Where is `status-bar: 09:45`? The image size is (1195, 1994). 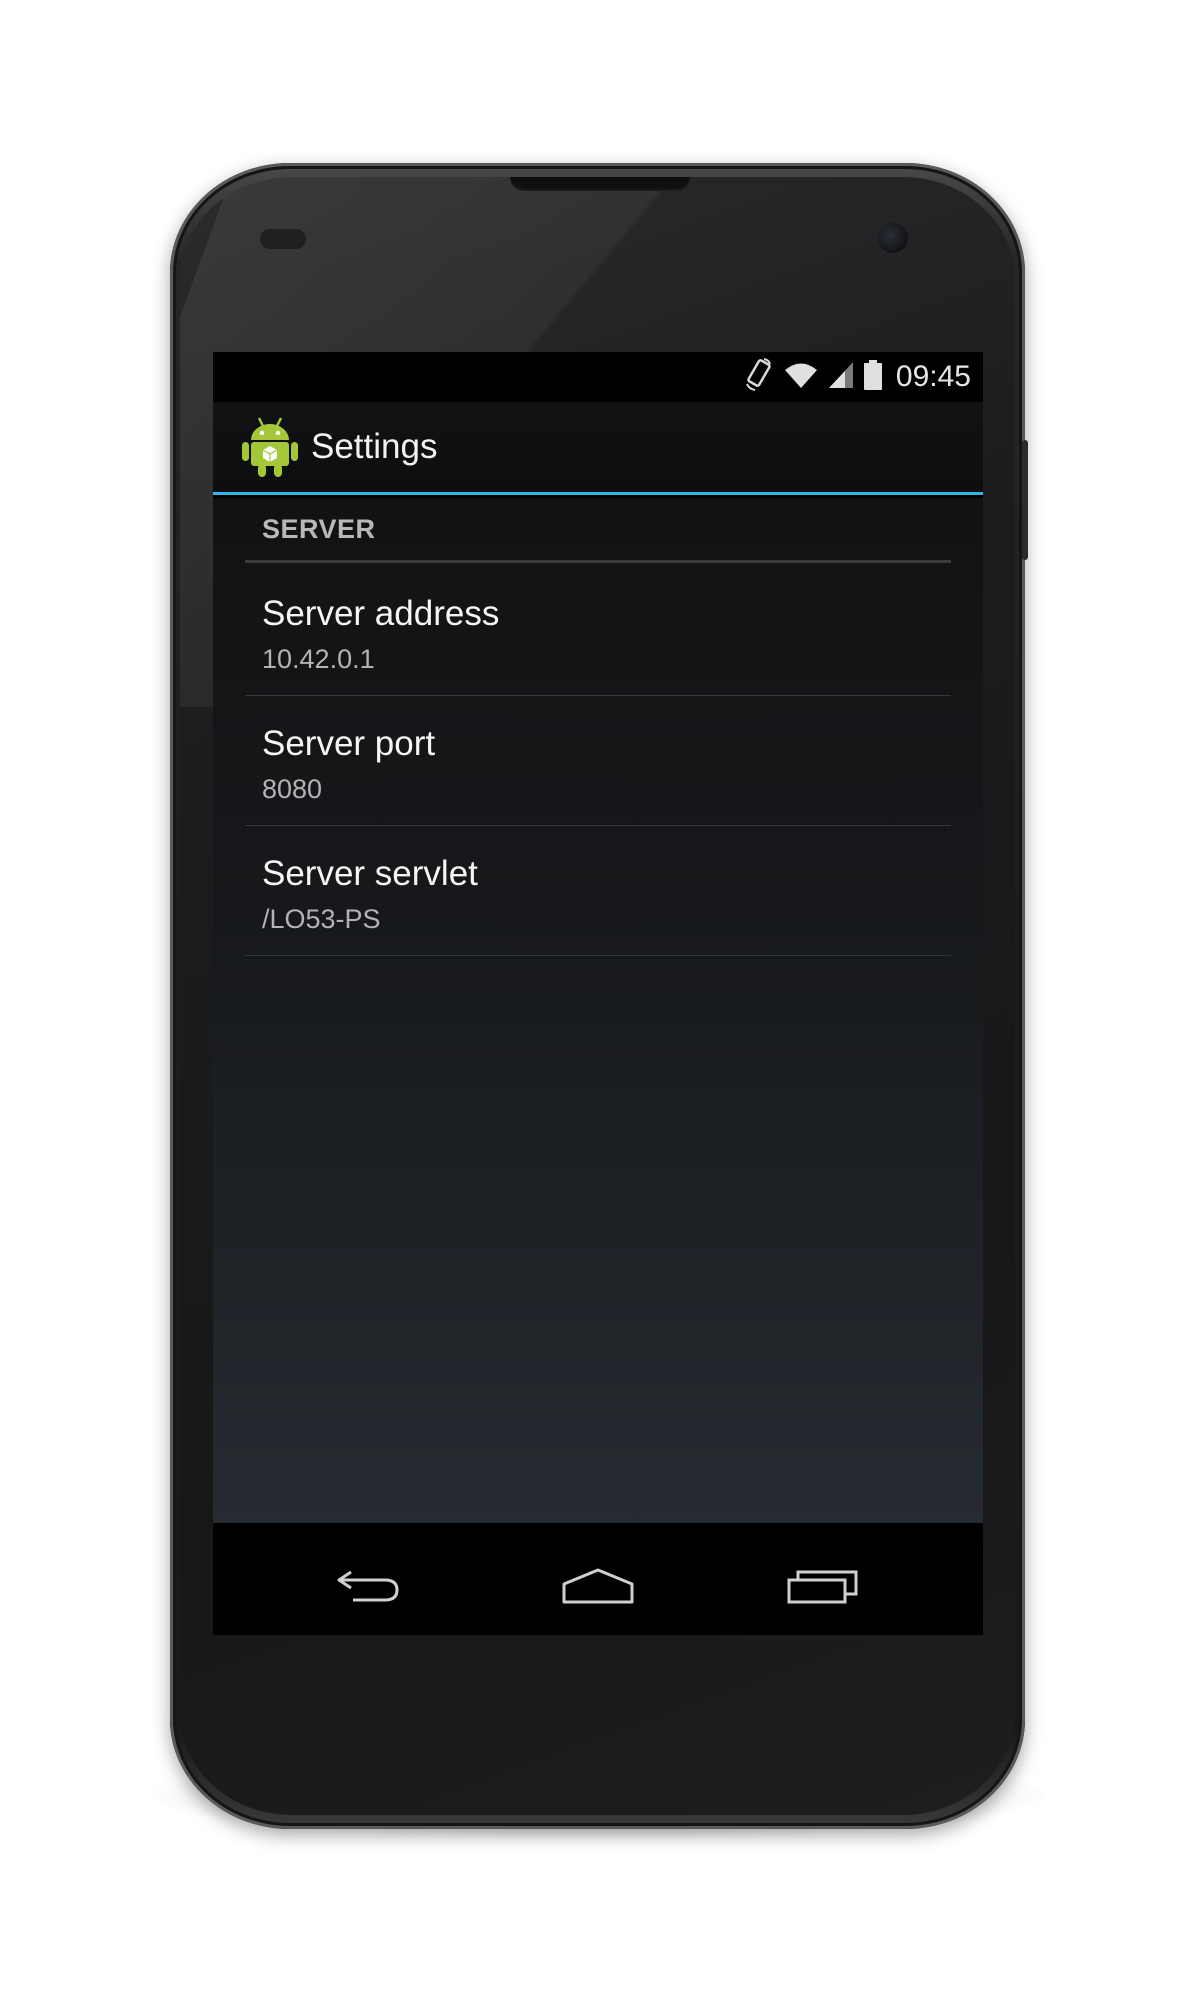
status-bar: 09:45 is located at coordinates (598, 377).